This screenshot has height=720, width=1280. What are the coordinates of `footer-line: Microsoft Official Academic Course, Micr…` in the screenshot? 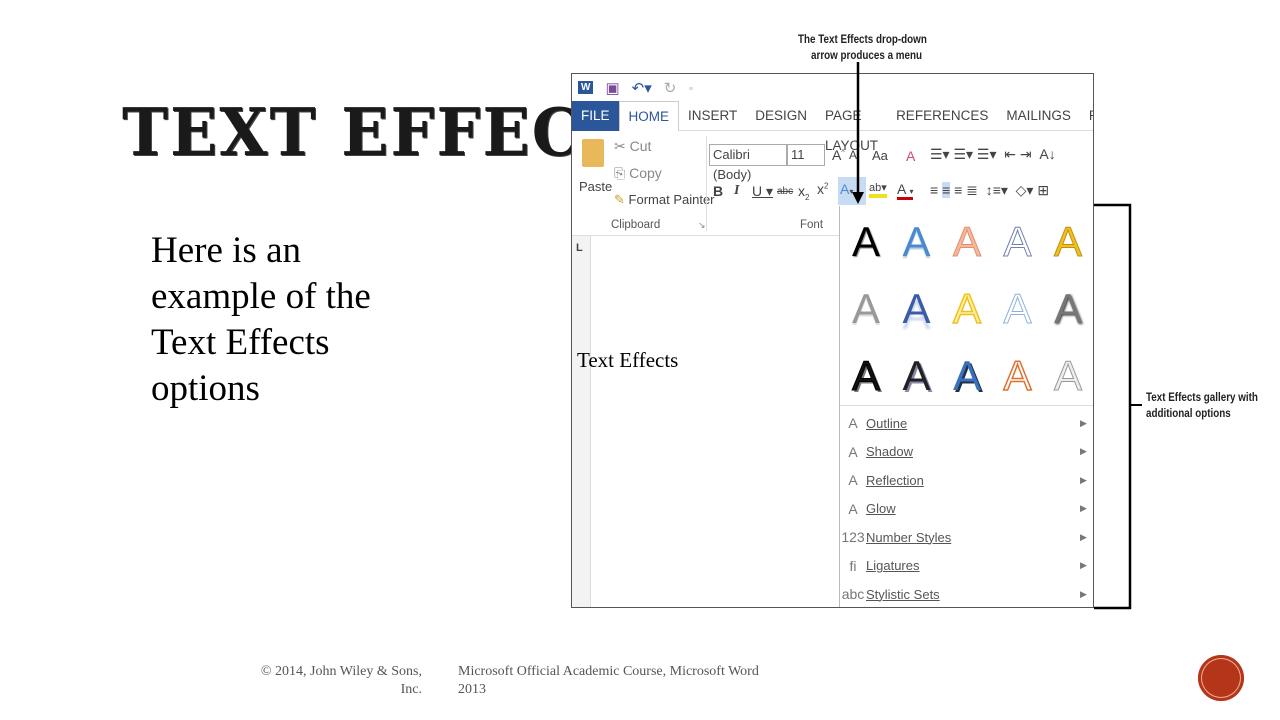 It's located at (608, 671).